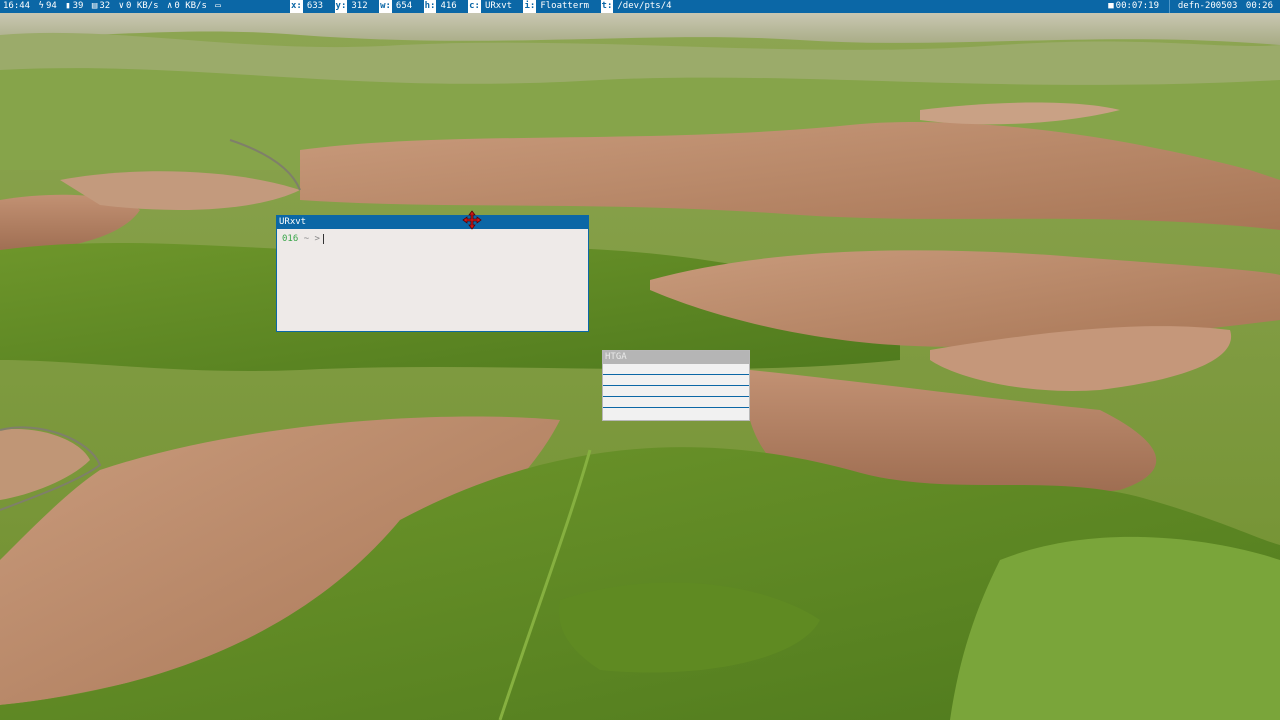  I want to click on upload-speed: 0 KB/s, so click(190, 6).